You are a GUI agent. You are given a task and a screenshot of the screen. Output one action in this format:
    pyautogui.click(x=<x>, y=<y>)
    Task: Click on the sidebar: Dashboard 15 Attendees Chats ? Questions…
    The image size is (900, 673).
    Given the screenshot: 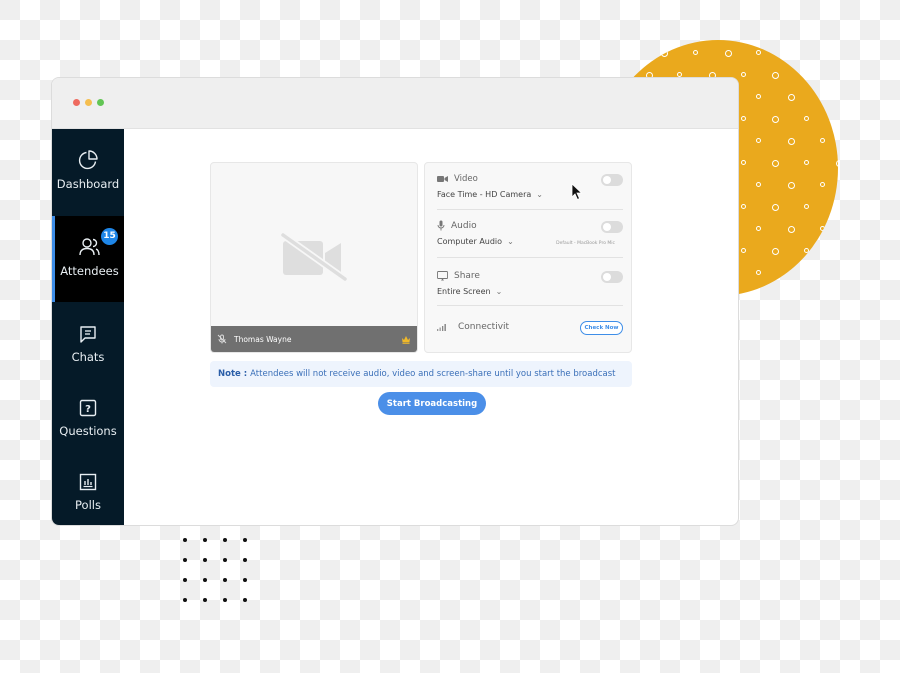 What is the action you would take?
    pyautogui.click(x=88, y=327)
    